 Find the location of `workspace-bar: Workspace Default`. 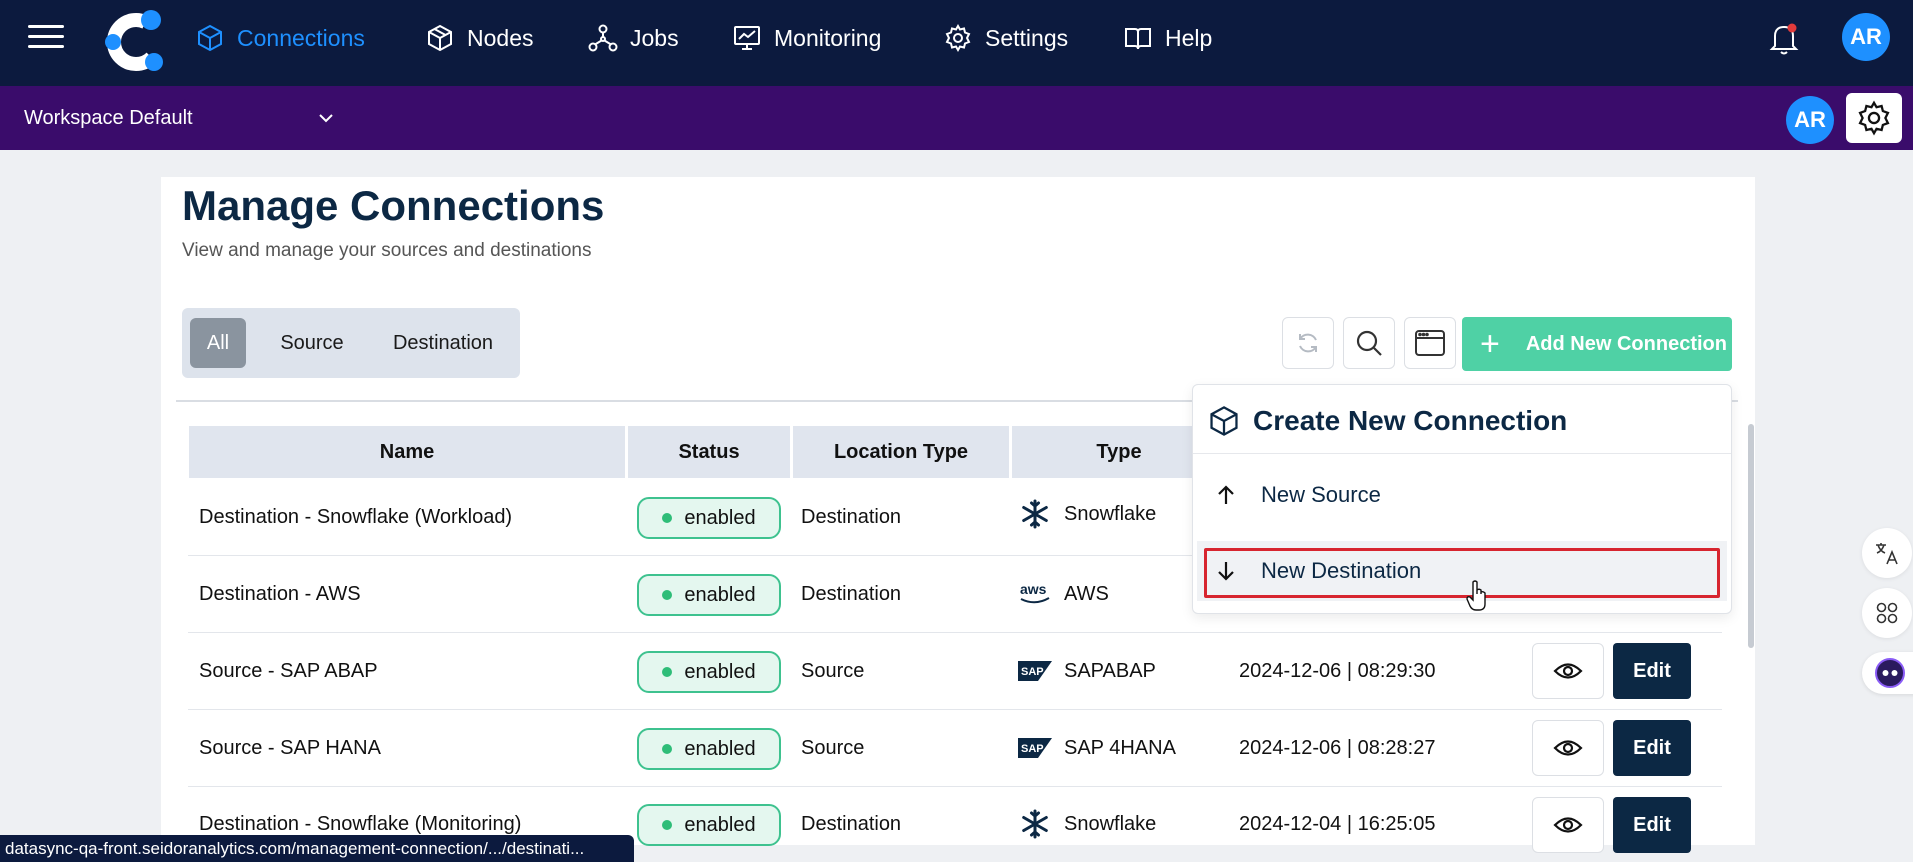

workspace-bar: Workspace Default is located at coordinates (956, 118).